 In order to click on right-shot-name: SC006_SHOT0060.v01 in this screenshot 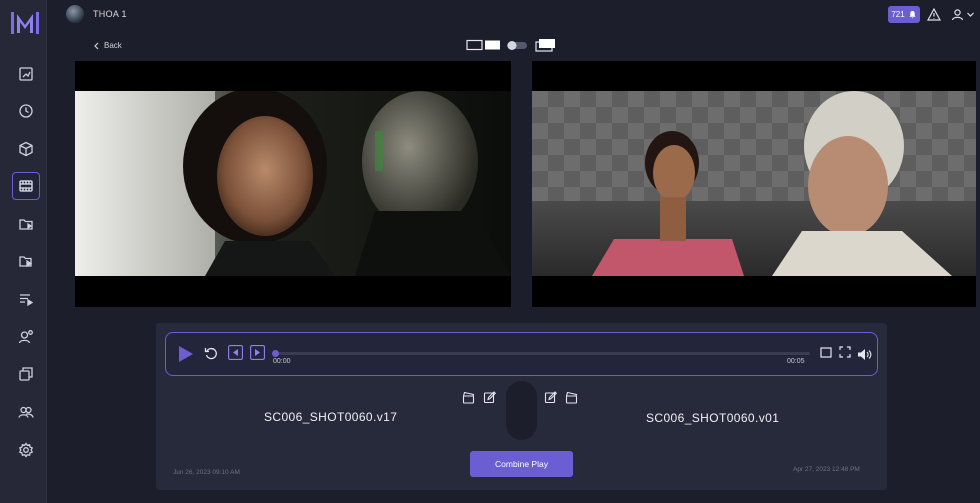, I will do `click(713, 418)`.